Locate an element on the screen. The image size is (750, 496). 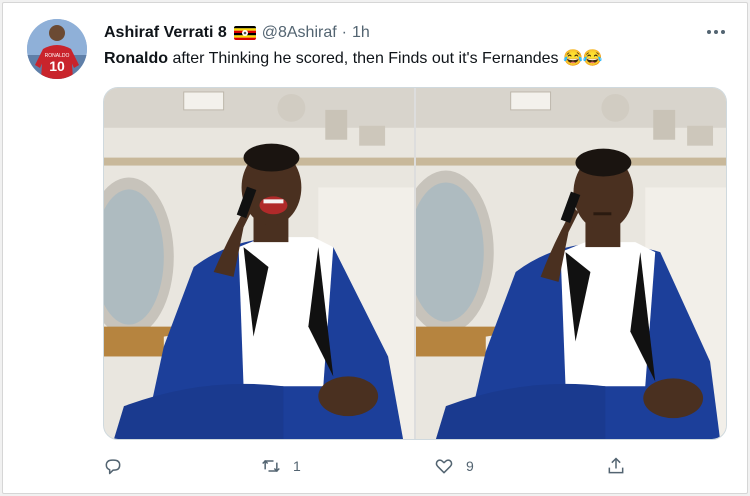
share-button is located at coordinates (622, 466).